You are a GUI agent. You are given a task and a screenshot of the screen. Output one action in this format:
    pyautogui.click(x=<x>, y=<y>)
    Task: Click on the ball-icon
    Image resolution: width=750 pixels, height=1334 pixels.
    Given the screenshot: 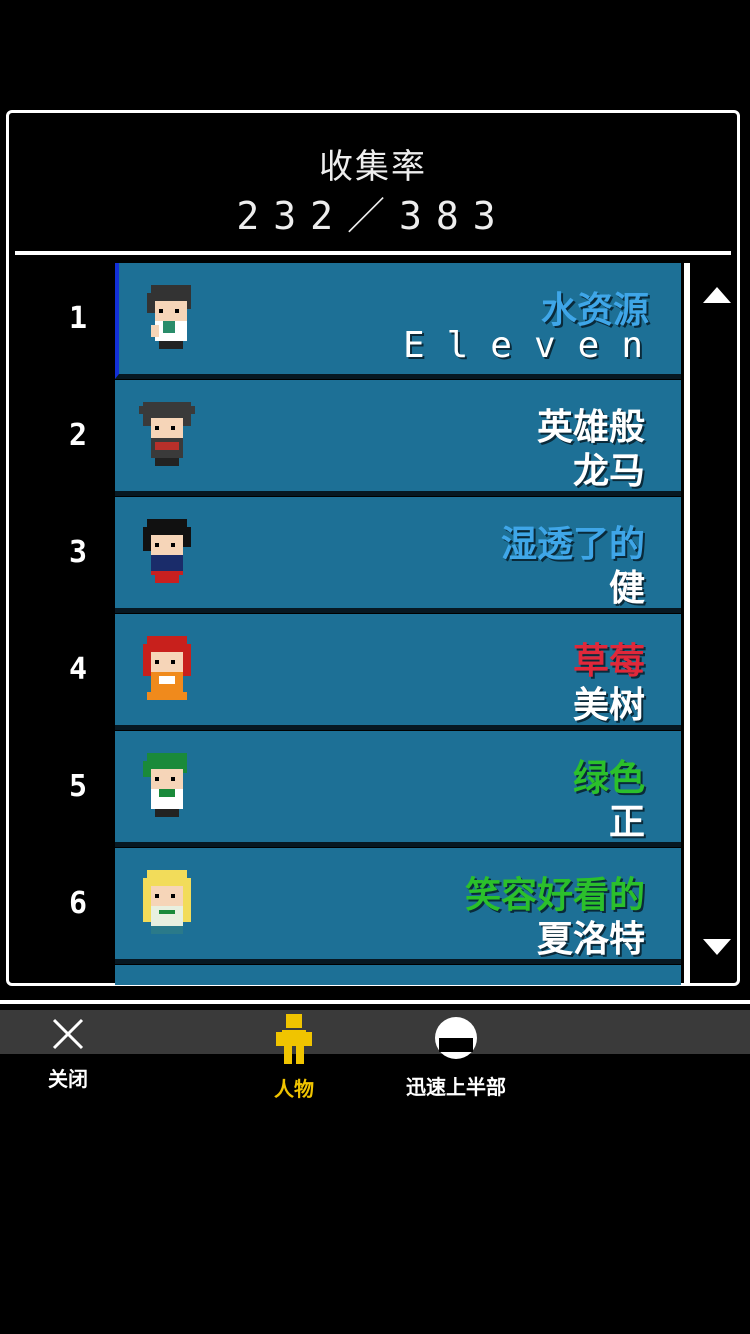 What is the action you would take?
    pyautogui.click(x=456, y=1038)
    